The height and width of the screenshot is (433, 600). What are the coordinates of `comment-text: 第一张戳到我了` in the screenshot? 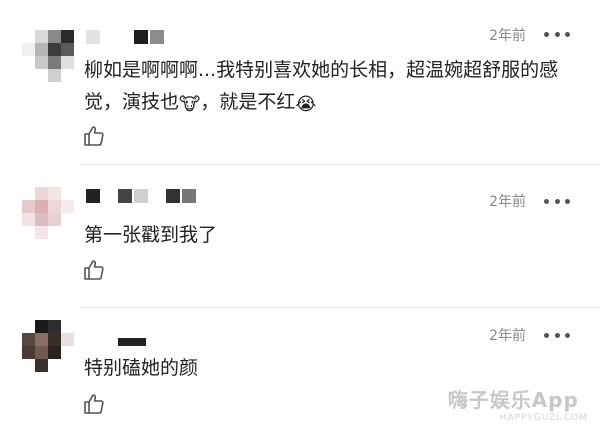 It's located at (151, 235).